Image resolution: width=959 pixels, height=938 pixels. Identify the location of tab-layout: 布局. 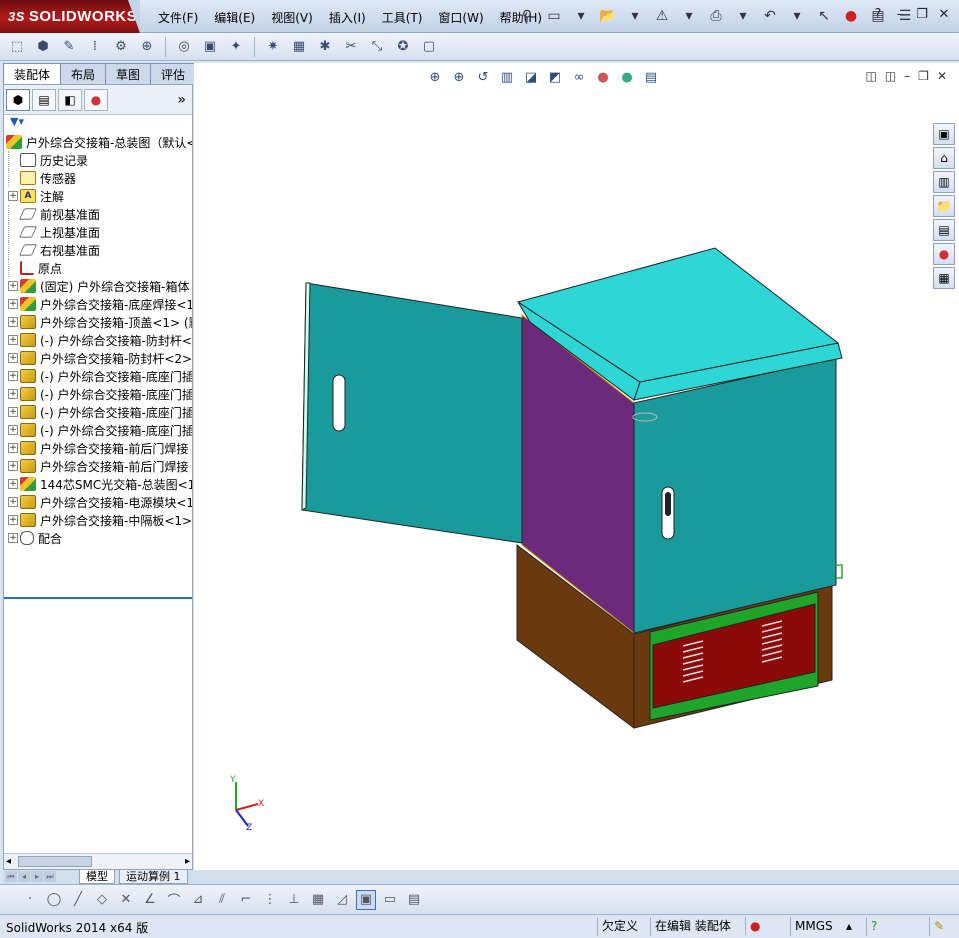
(83, 74).